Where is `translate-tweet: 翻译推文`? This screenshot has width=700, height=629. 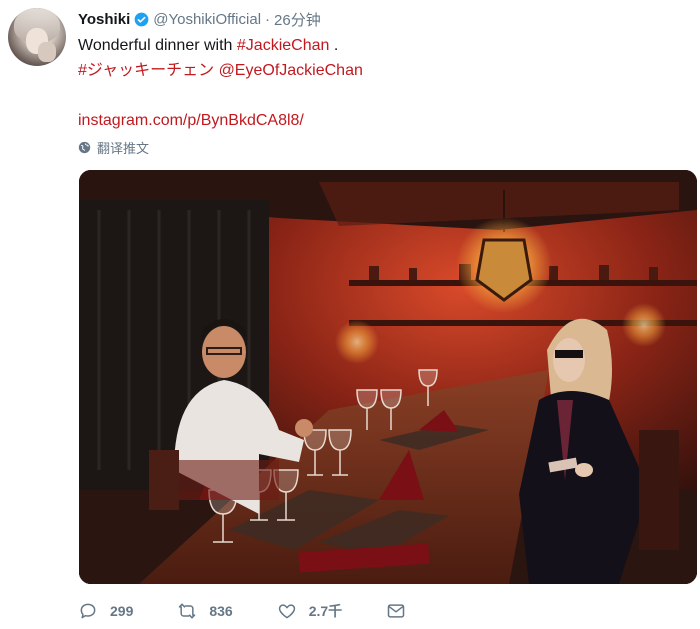 translate-tweet: 翻译推文 is located at coordinates (113, 147).